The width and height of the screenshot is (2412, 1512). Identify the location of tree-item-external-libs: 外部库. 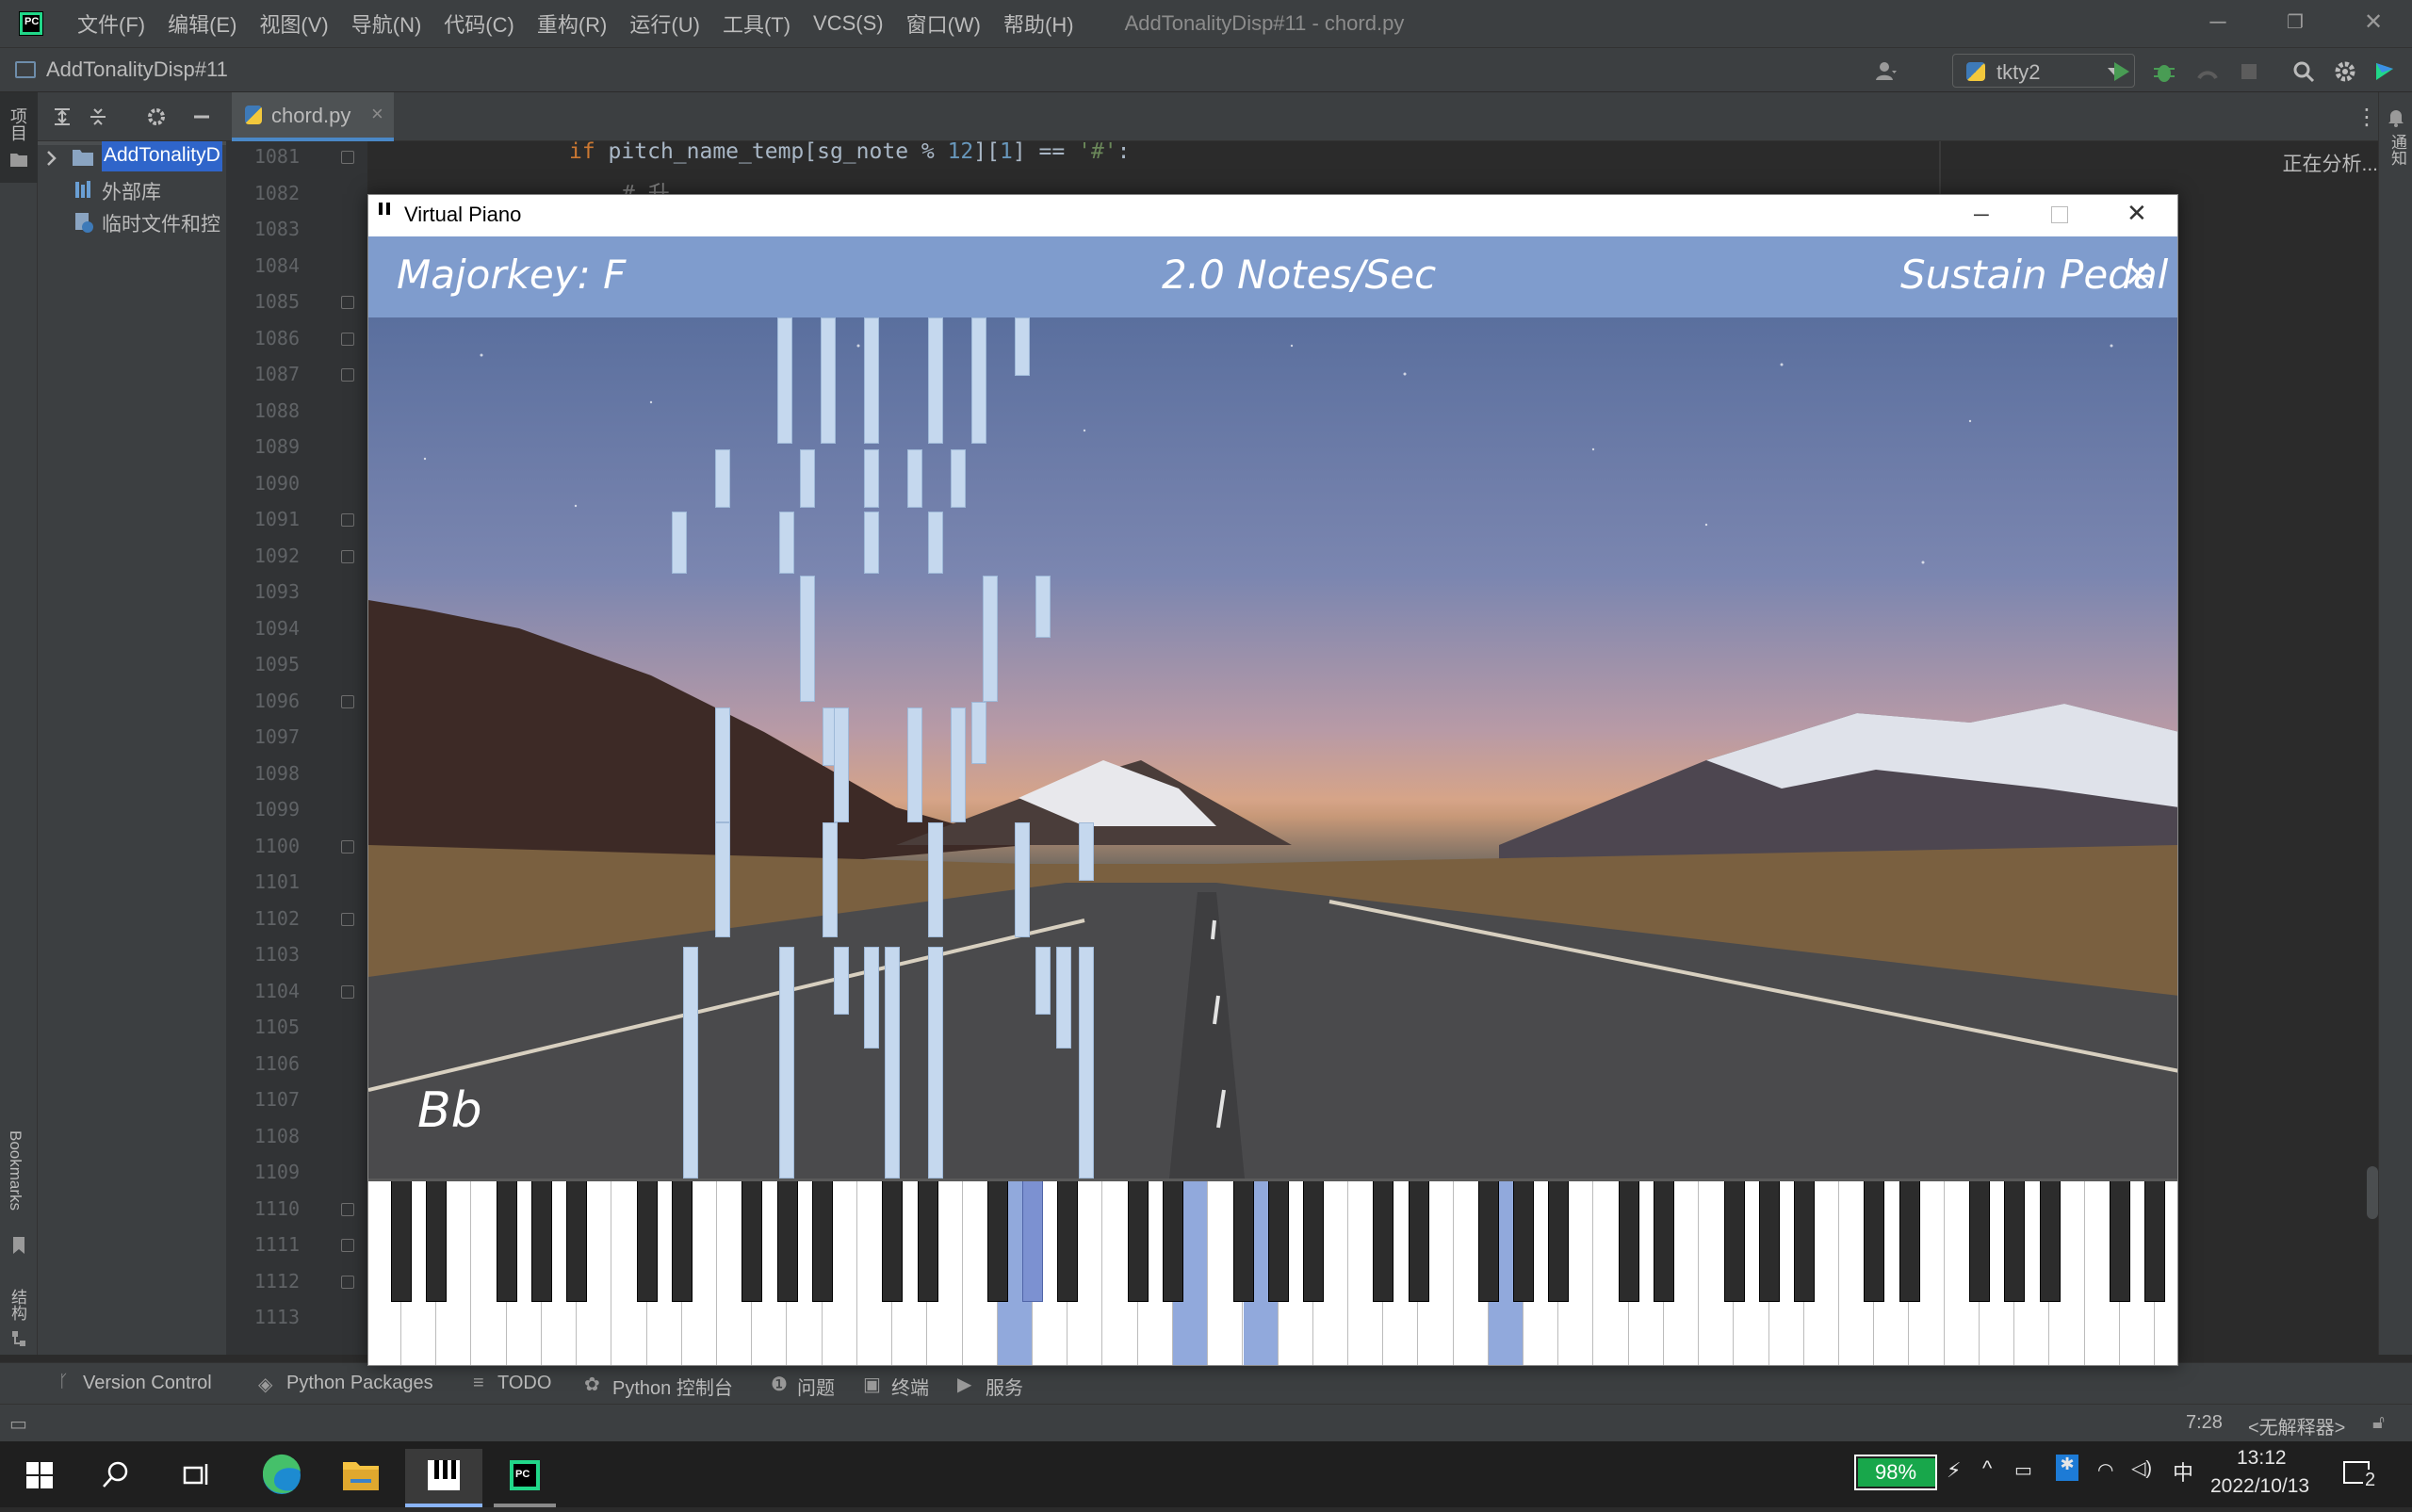
(131, 191).